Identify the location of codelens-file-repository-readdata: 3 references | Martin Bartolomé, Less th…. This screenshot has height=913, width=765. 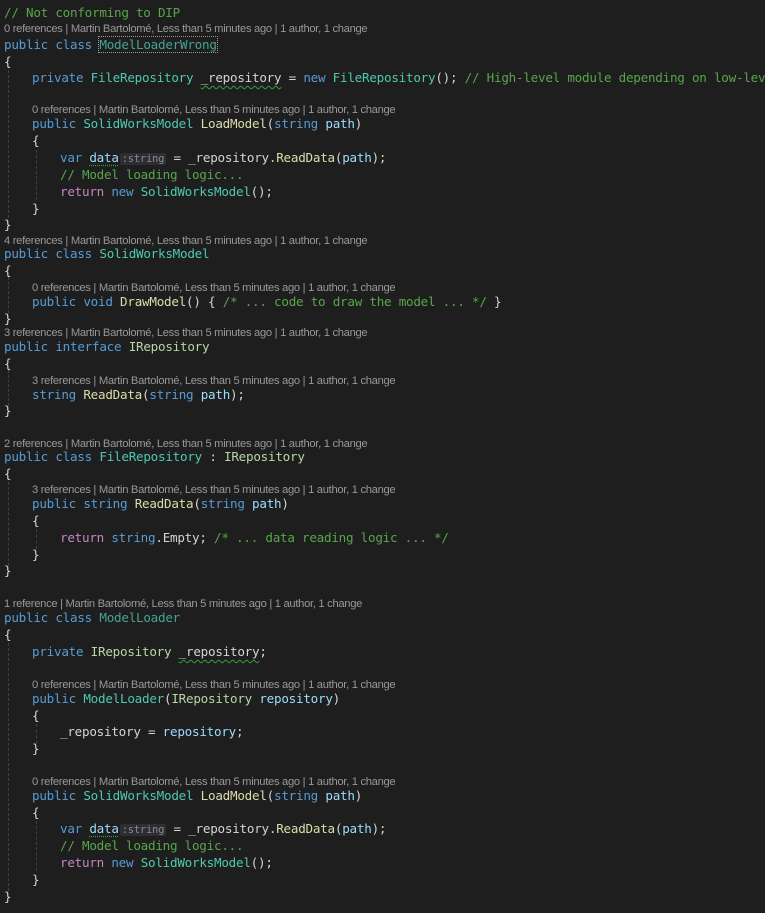
(214, 490).